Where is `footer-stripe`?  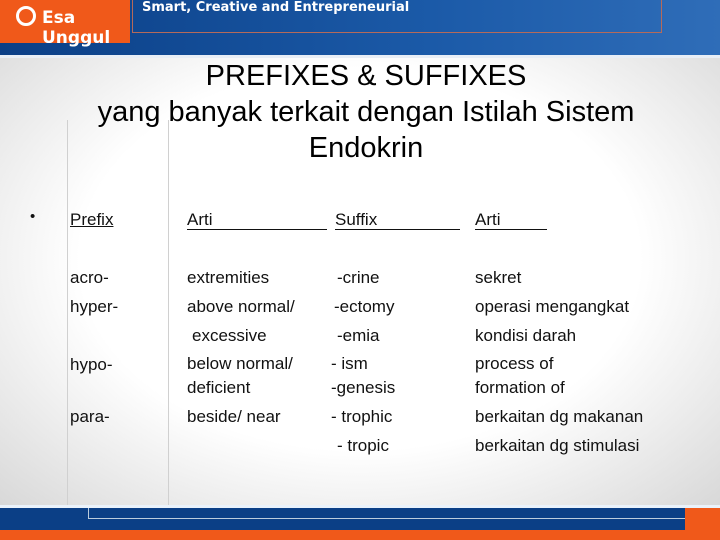 footer-stripe is located at coordinates (360, 535).